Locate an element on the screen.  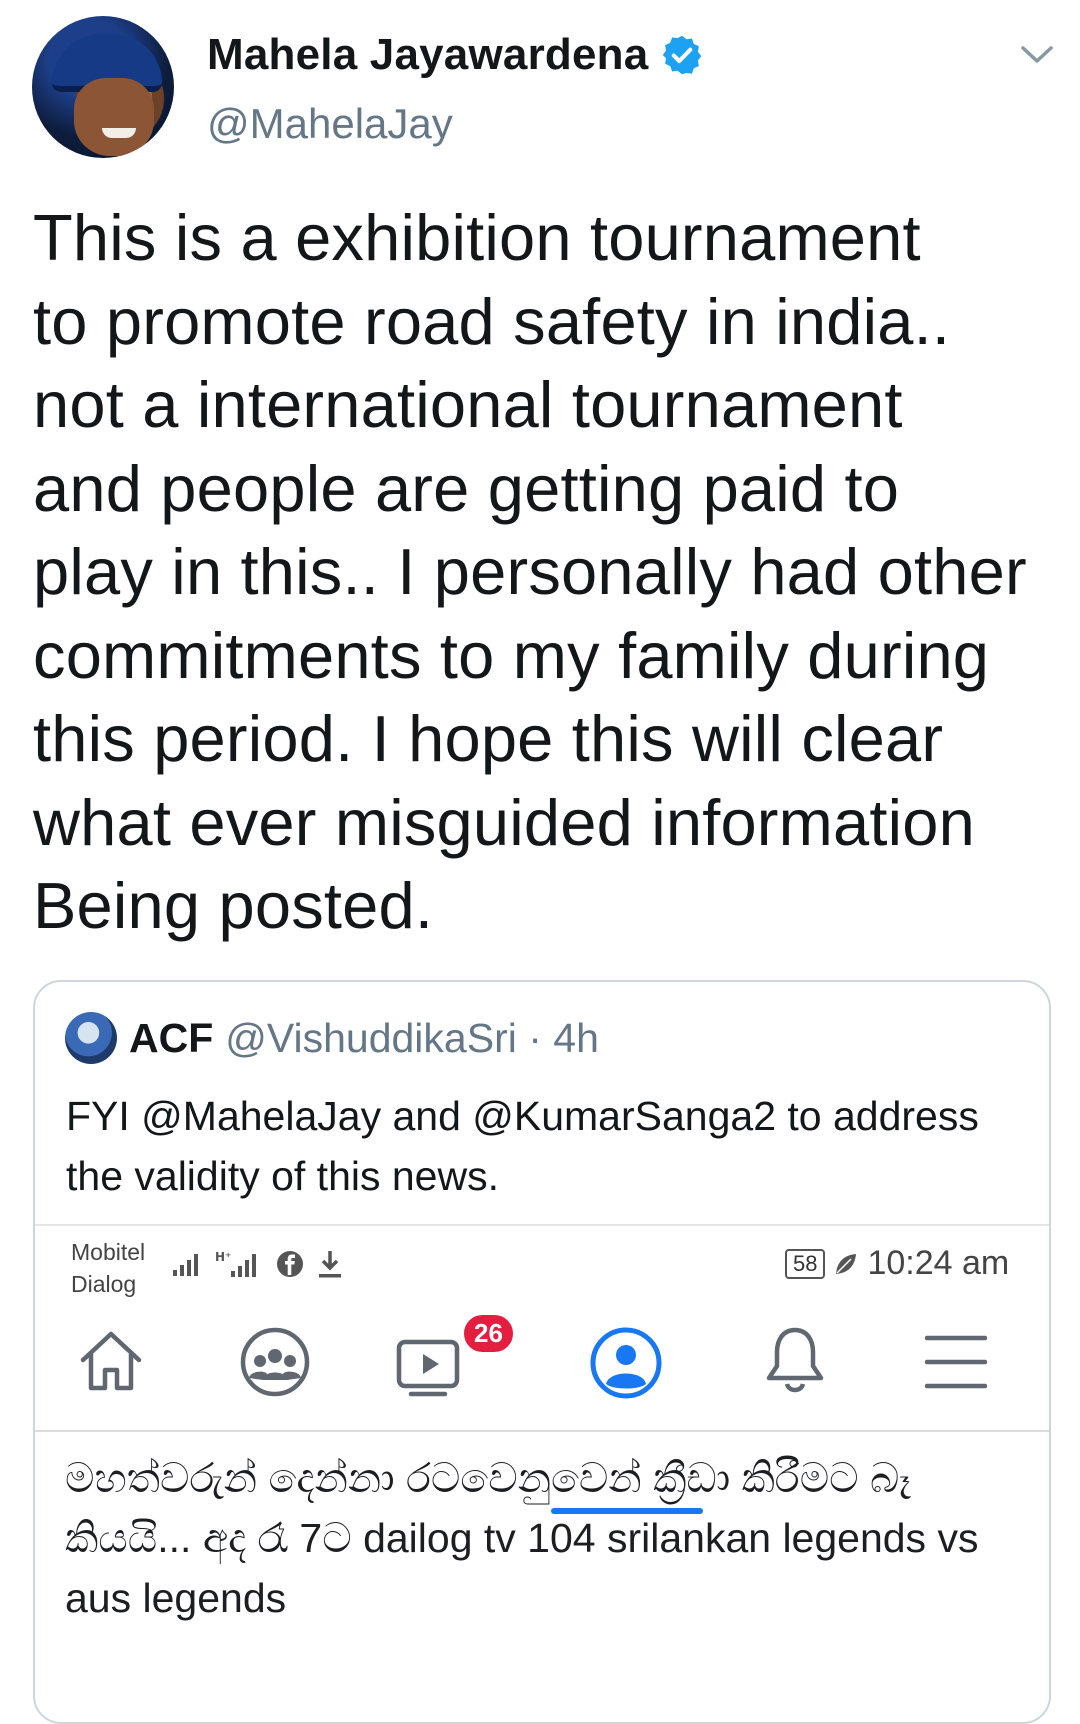
facebook-nav-bar: 26 is located at coordinates (542, 1413).